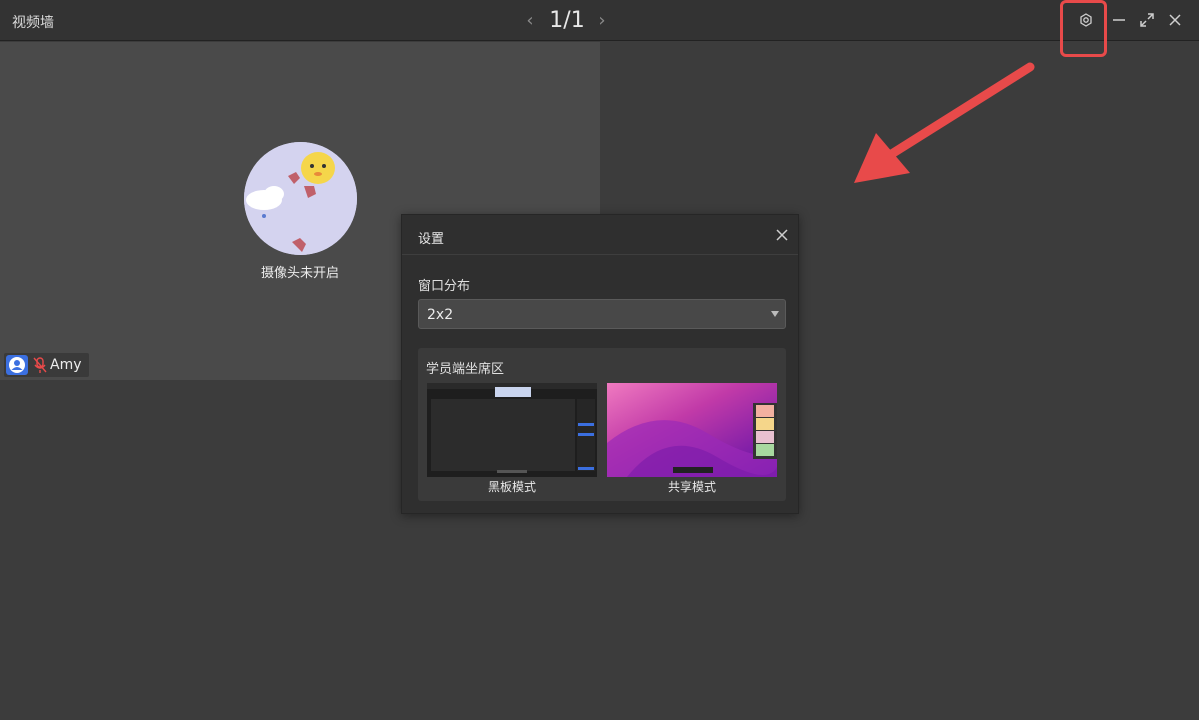  I want to click on dialog-header: 设置, so click(600, 235).